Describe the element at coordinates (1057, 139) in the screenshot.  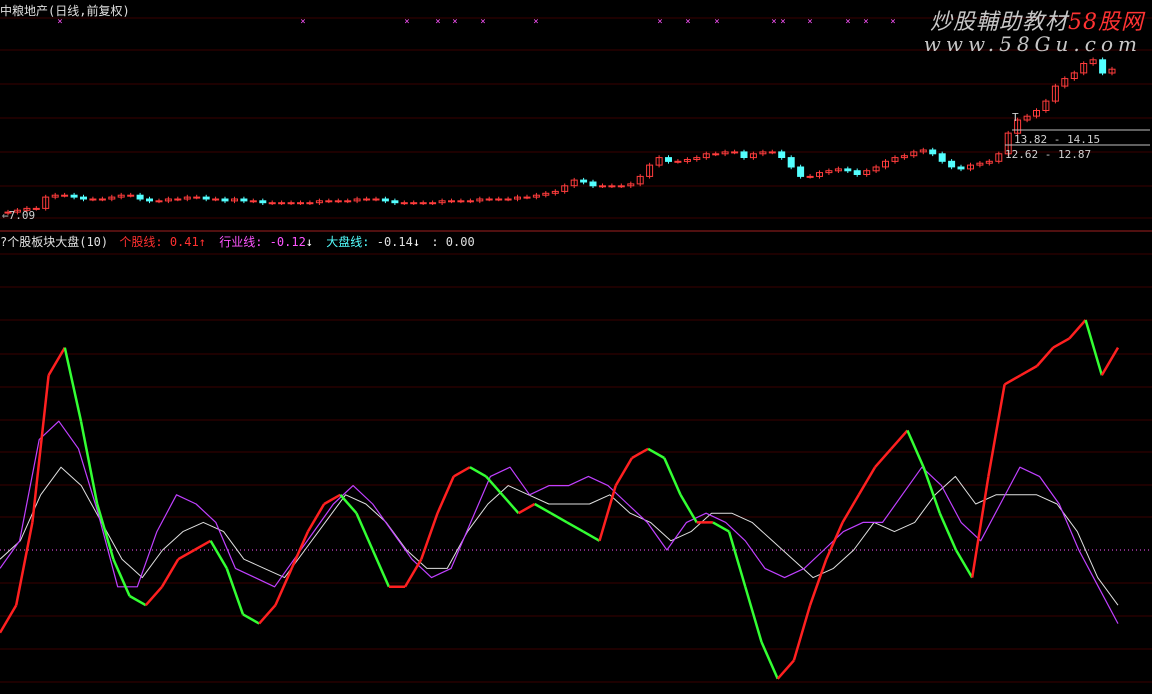
I see `price-range-upper-label: 13.82 - 14.15` at that location.